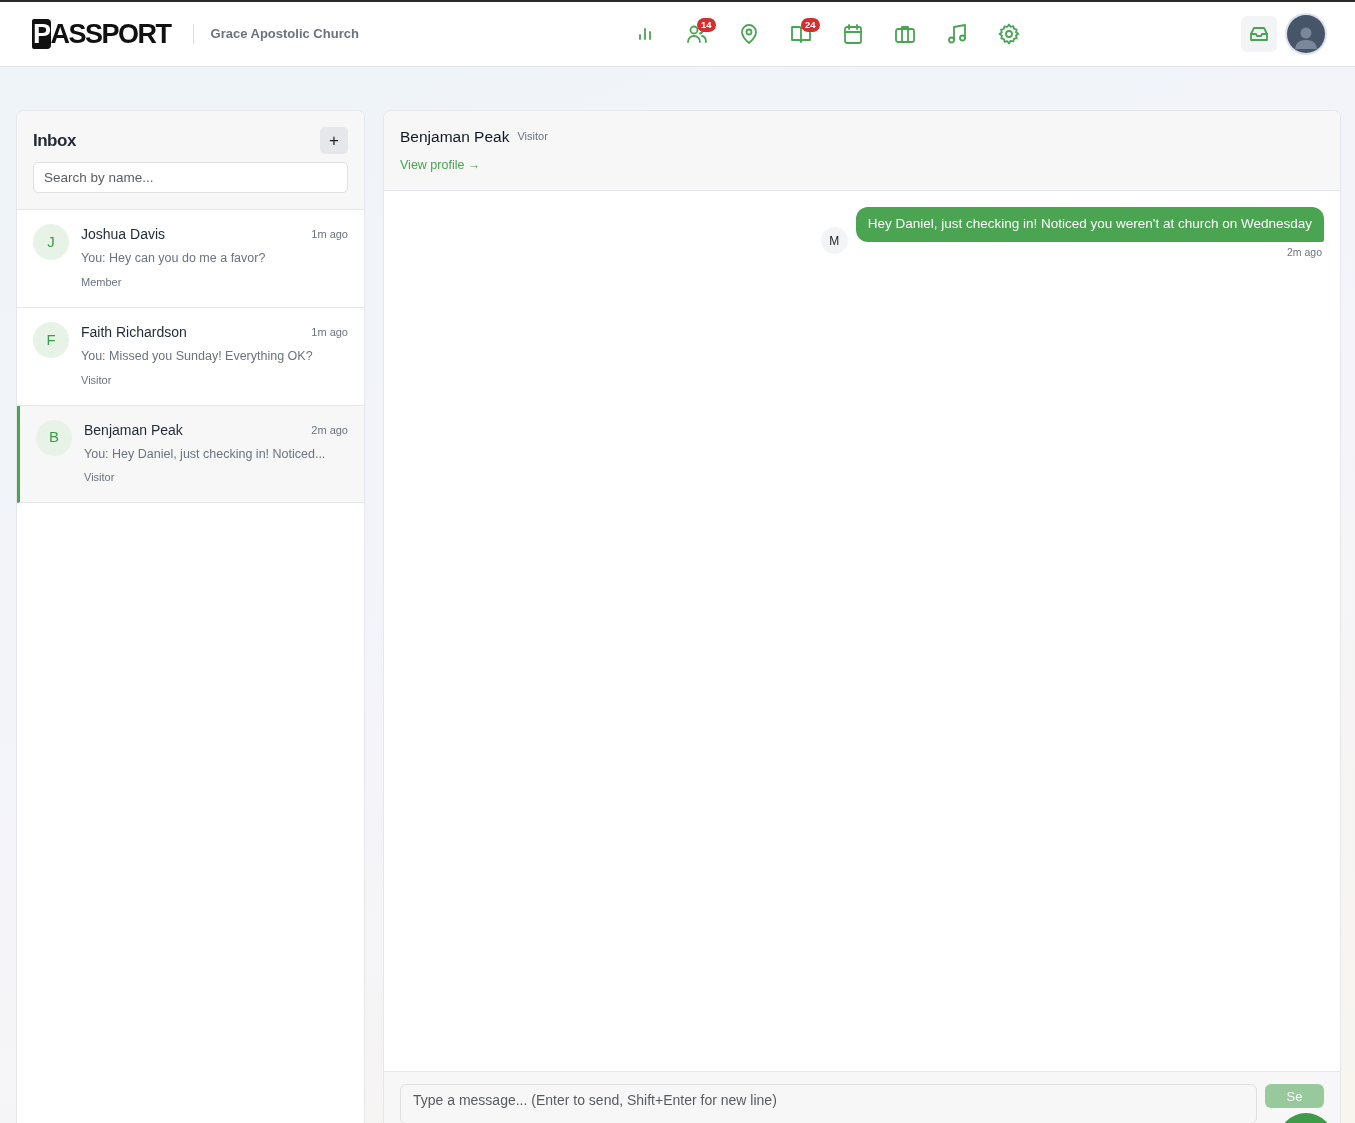 The height and width of the screenshot is (1123, 1355). I want to click on message-bubble: Hey Daniel, just checking in! Noticed you weren't at church on Wednesday, so click(1089, 224).